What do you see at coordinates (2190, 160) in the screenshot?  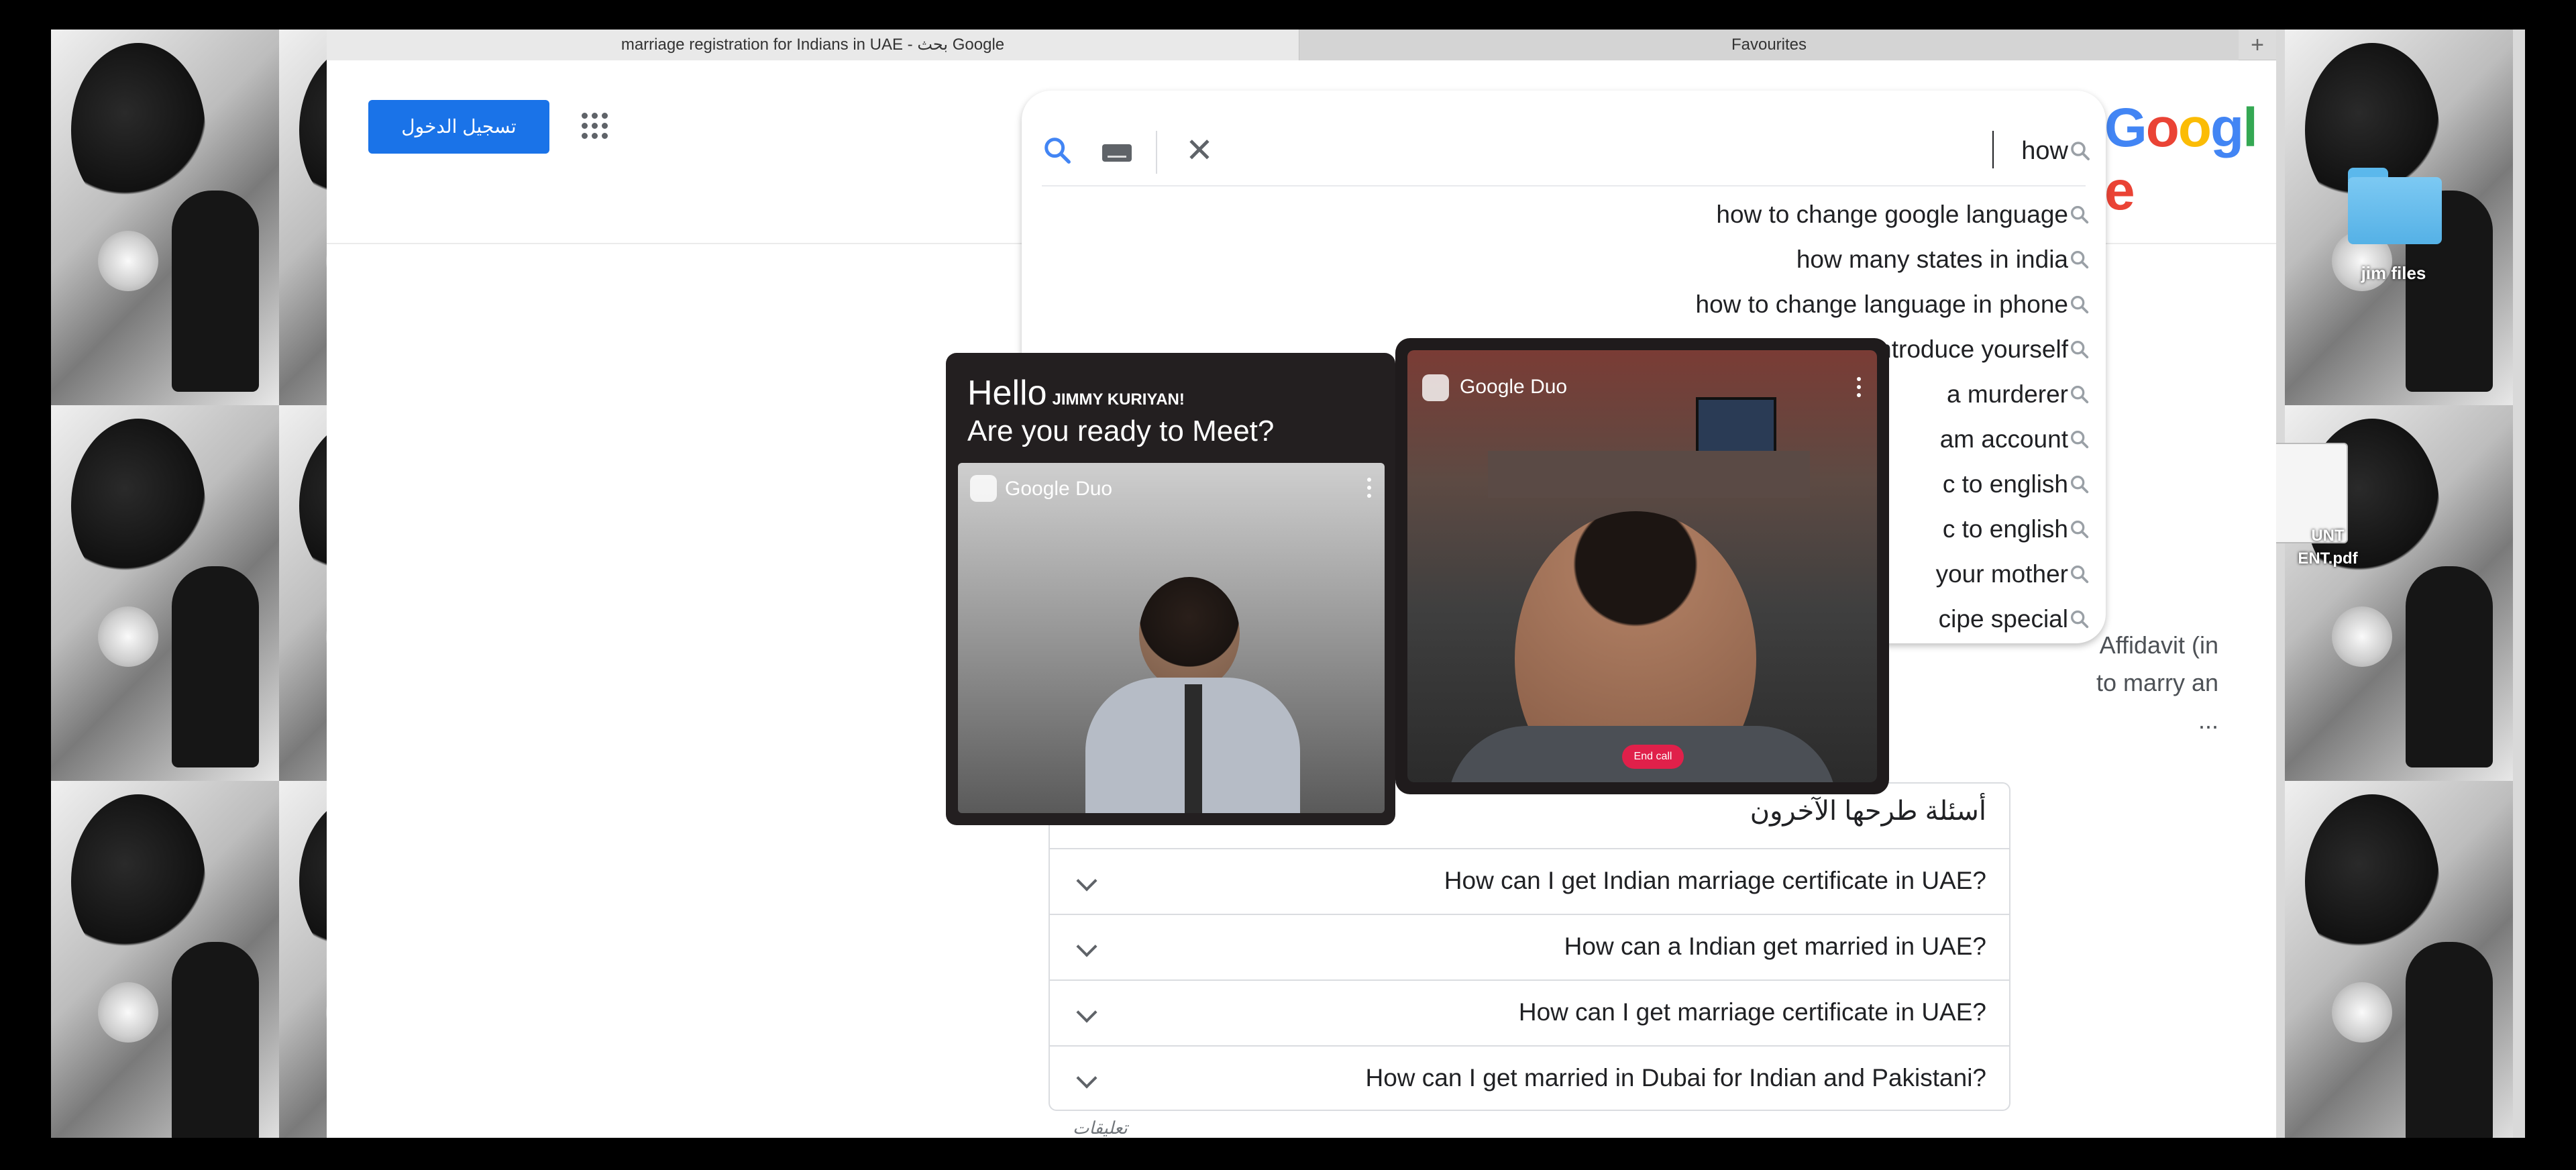 I see `google-logo: Googl e` at bounding box center [2190, 160].